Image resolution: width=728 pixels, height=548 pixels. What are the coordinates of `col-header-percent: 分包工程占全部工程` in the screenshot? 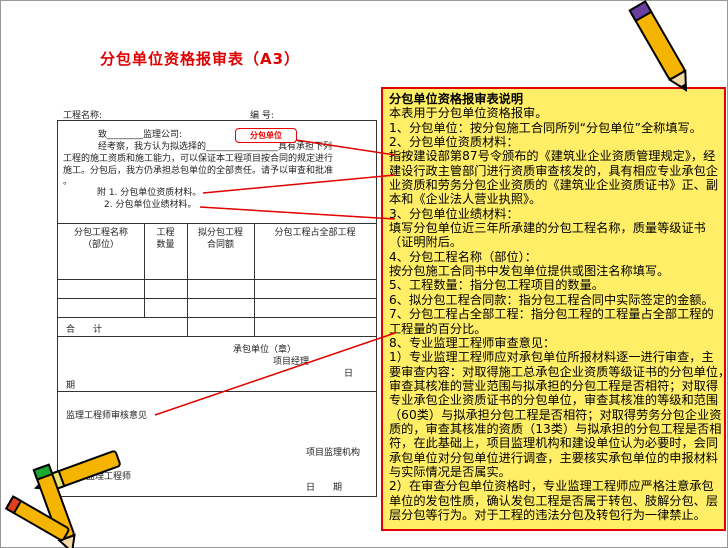 It's located at (315, 233).